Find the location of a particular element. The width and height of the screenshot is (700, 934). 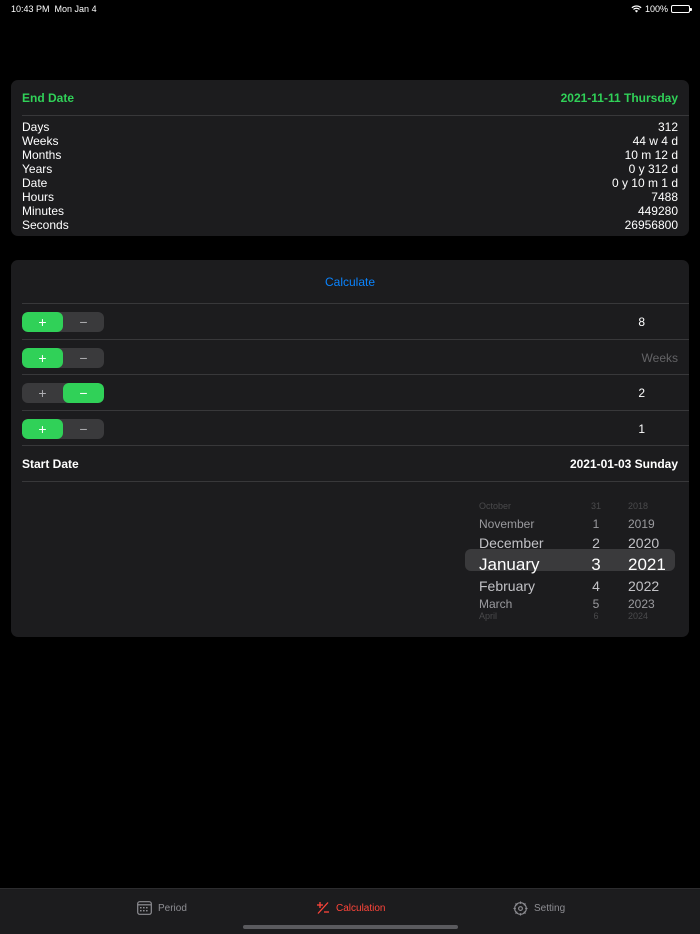

picker-month-option: April is located at coordinates (488, 616).